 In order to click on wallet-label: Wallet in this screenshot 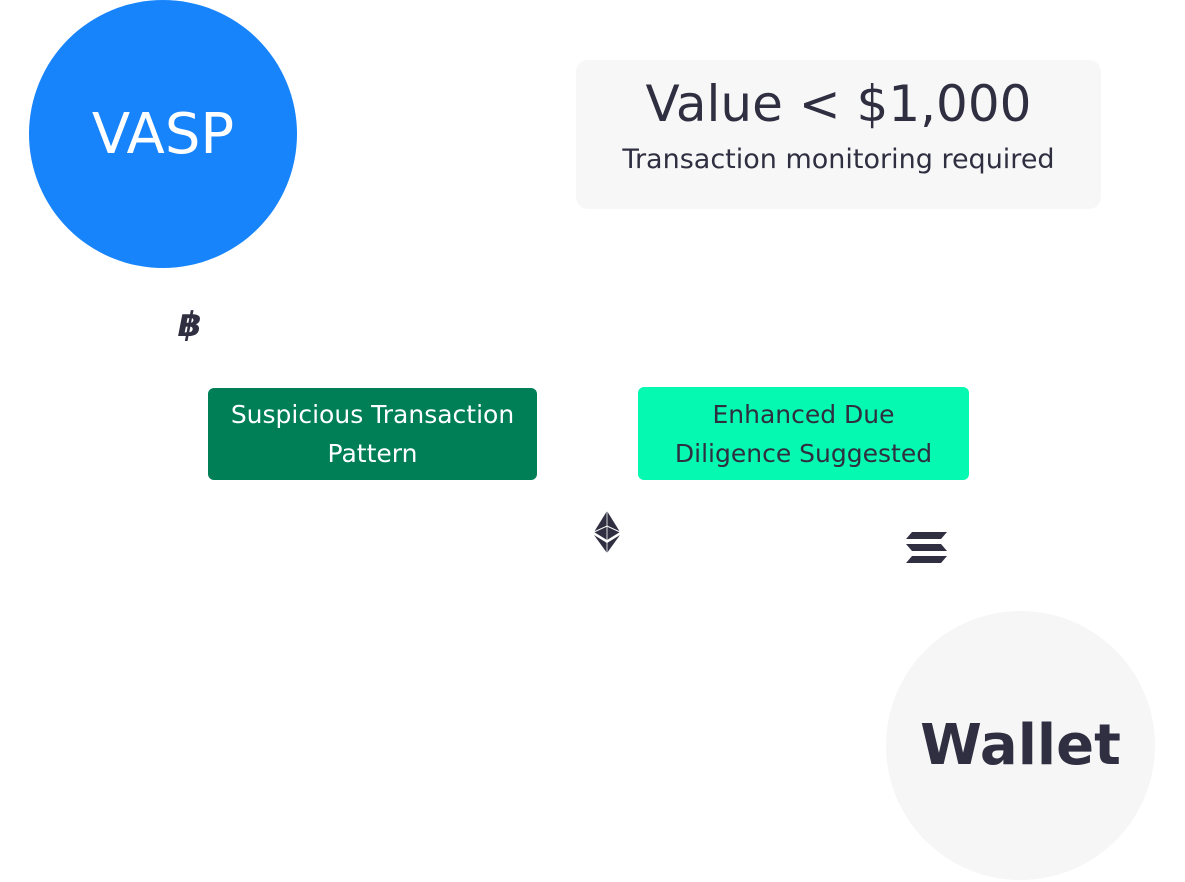, I will do `click(1020, 745)`.